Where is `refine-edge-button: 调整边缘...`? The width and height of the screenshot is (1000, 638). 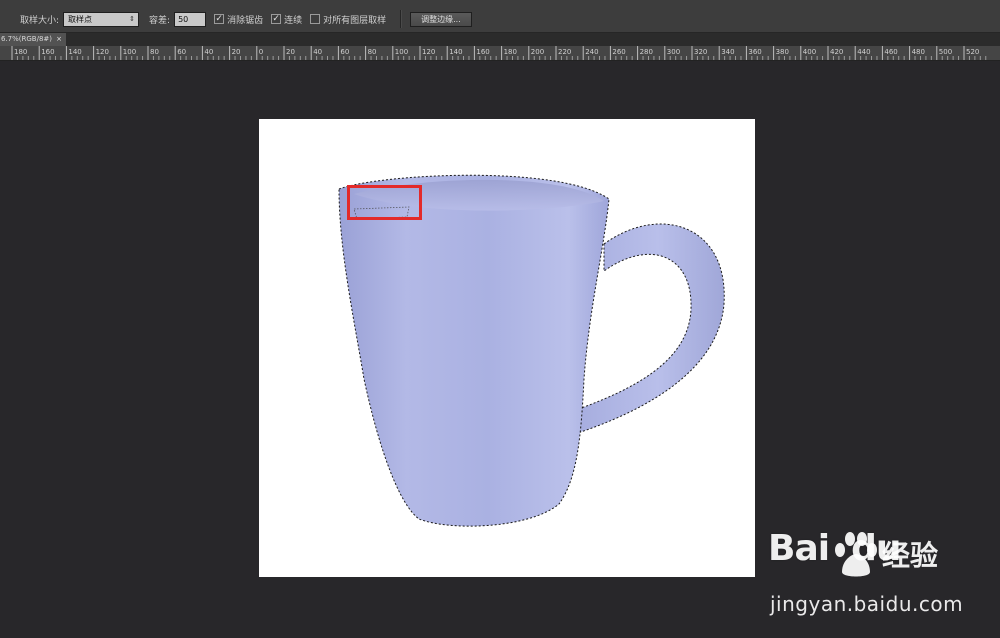
refine-edge-button: 调整边缘... is located at coordinates (441, 19).